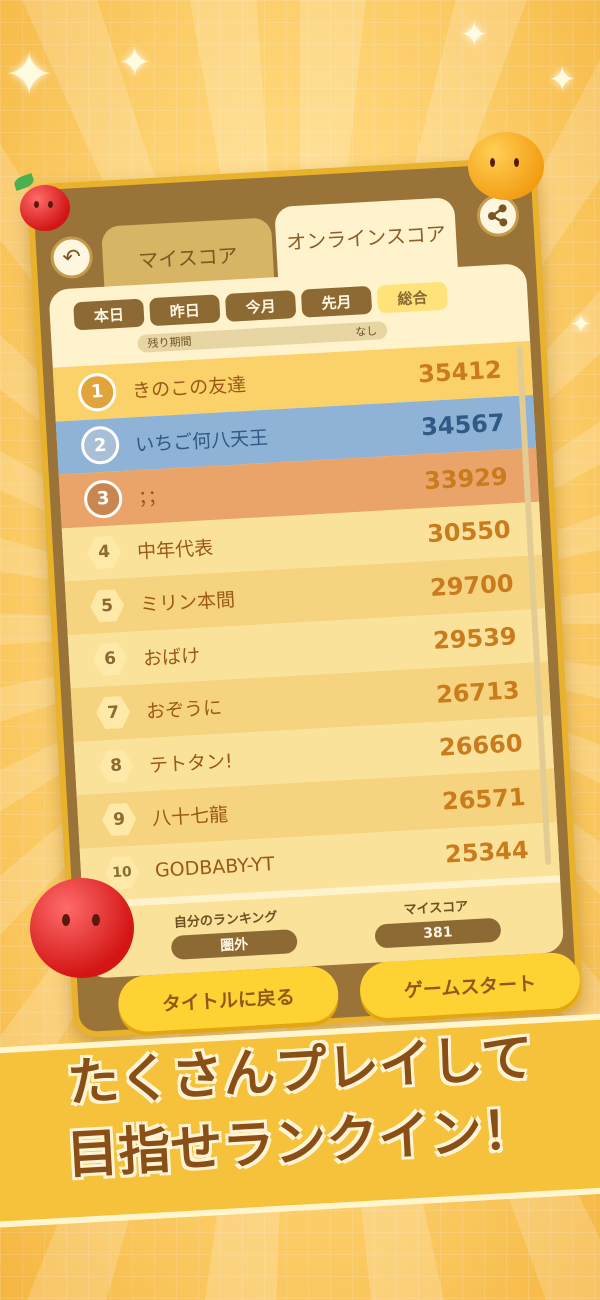 This screenshot has width=600, height=1300. Describe the element at coordinates (45, 208) in the screenshot. I see `cherry-apple-icon` at that location.